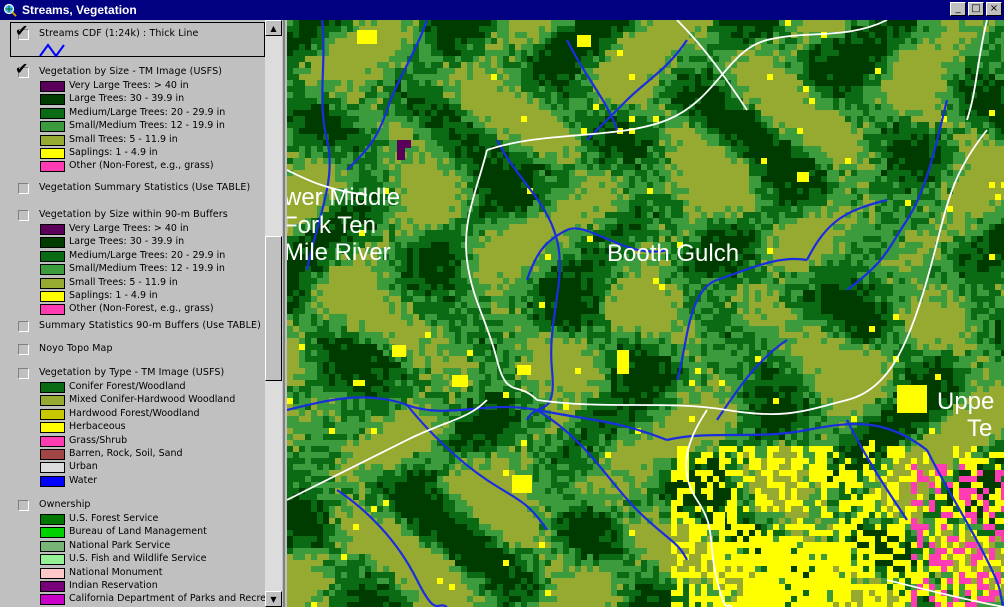  Describe the element at coordinates (273, 308) in the screenshot. I see `scroll-thumb` at that location.